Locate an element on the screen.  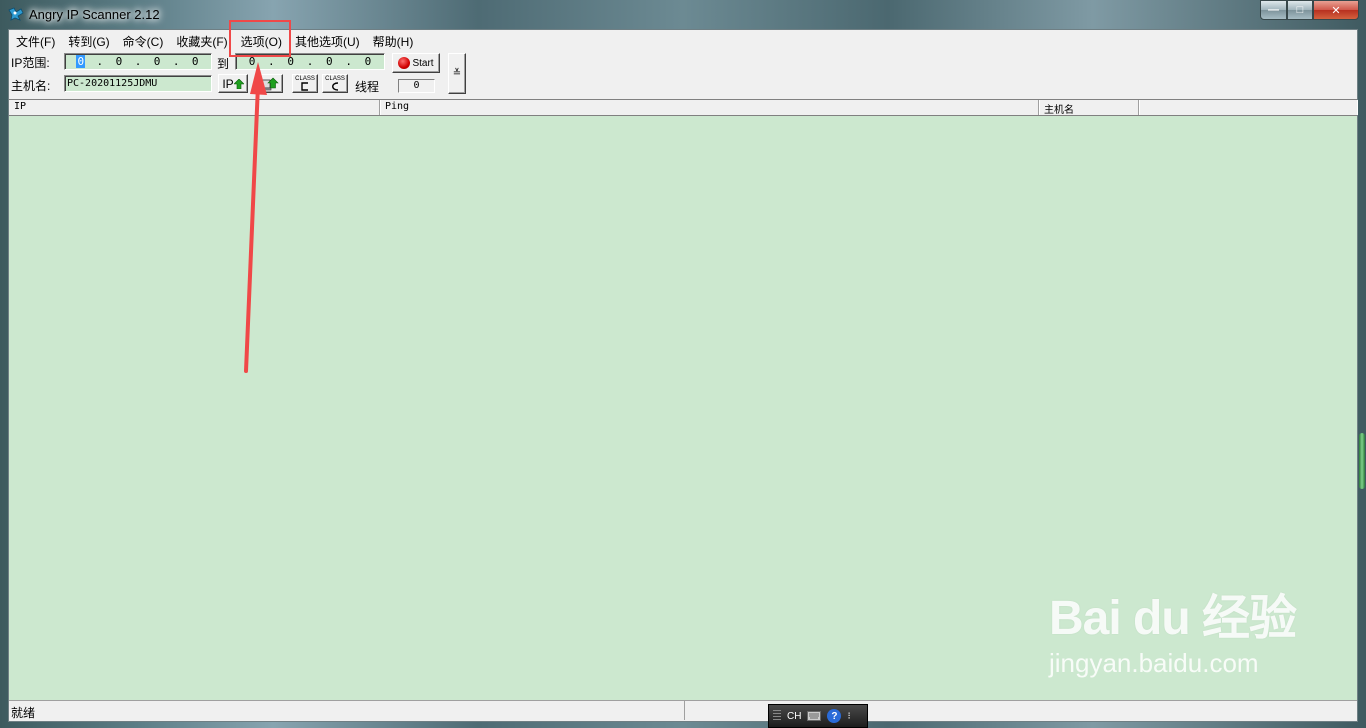
baidu-watermark: Bai du 经验 jingyan.baidu.com is located at coordinates (1172, 628).